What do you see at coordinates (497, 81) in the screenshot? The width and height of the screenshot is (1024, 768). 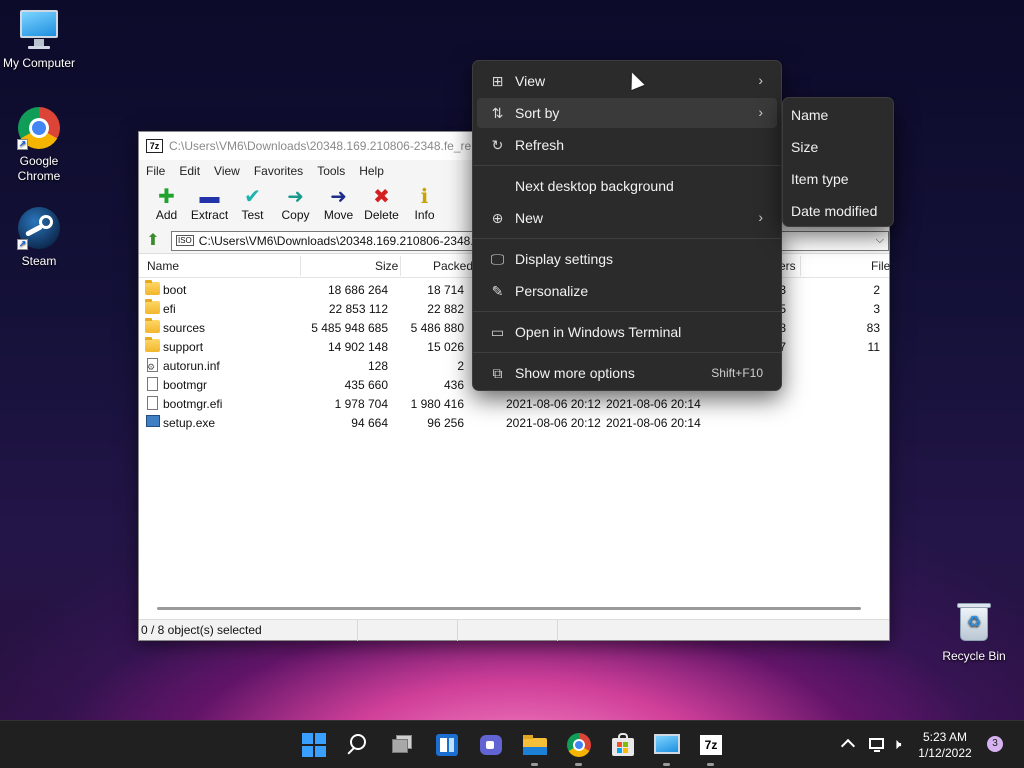 I see `view-grid-icon: ⊞` at bounding box center [497, 81].